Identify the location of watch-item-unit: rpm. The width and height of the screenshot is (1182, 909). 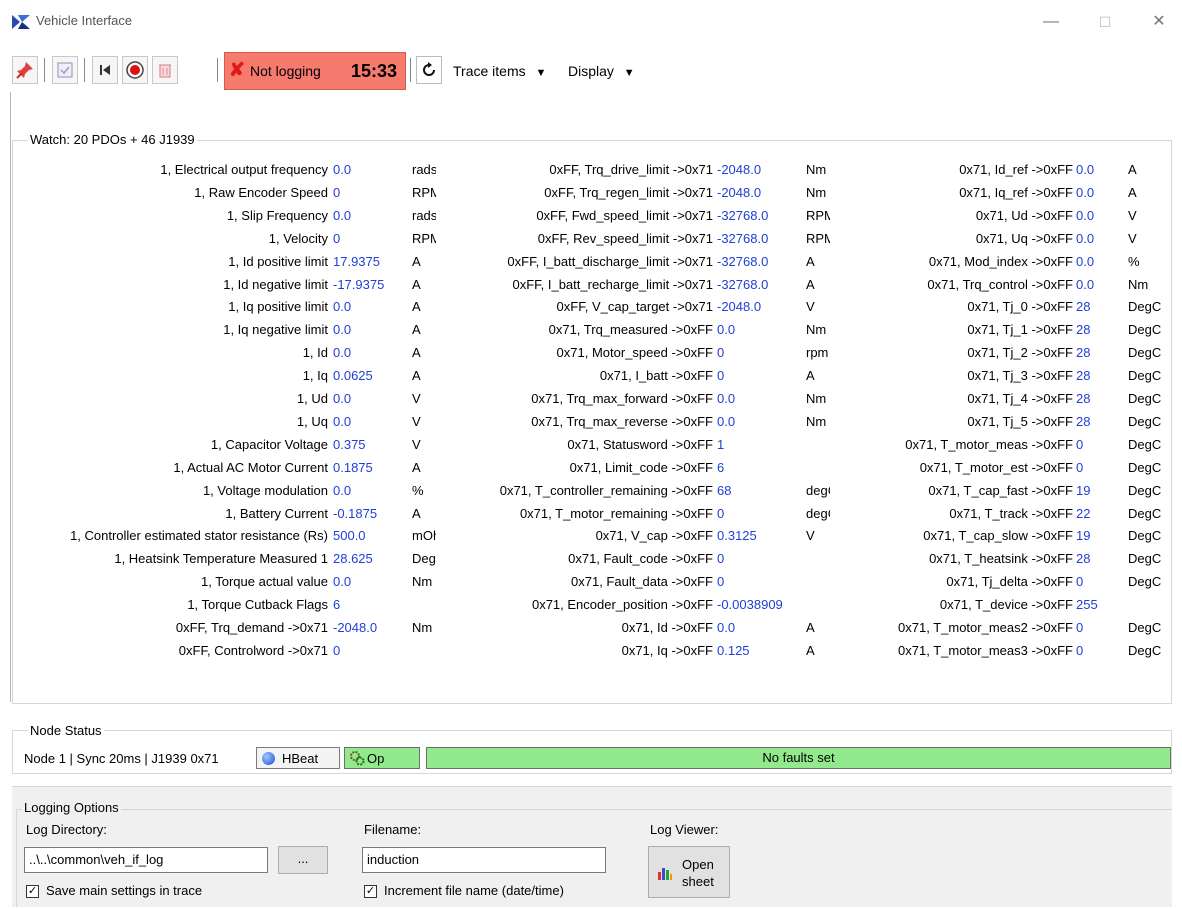
(817, 353).